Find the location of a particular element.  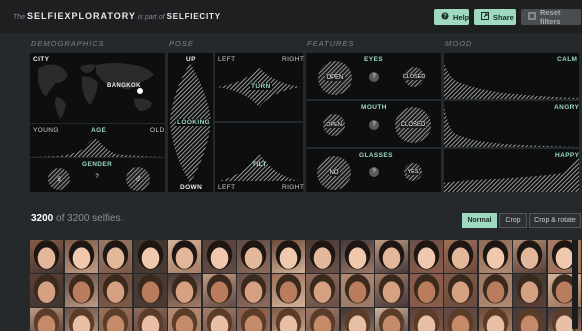

selected-city-label: BANGKOK is located at coordinates (124, 86).